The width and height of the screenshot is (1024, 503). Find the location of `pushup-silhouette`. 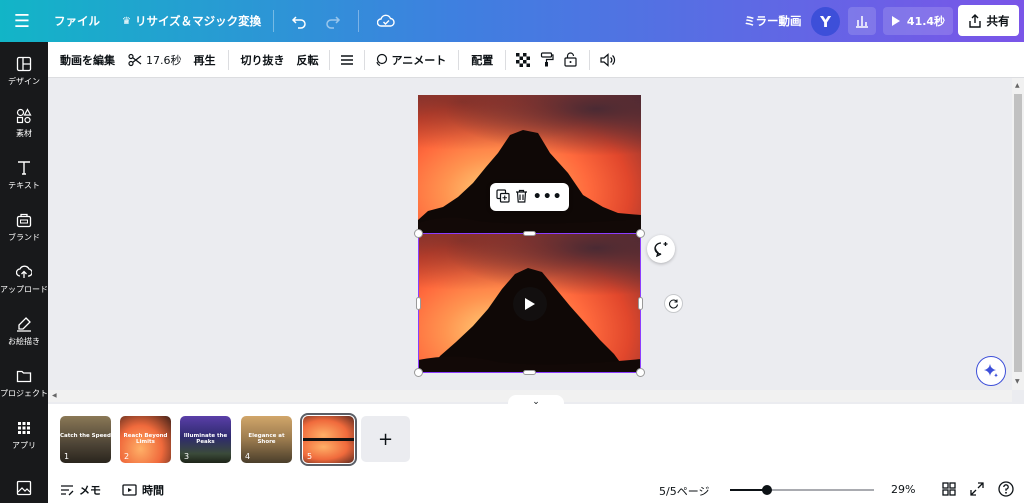

pushup-silhouette is located at coordinates (529, 181).